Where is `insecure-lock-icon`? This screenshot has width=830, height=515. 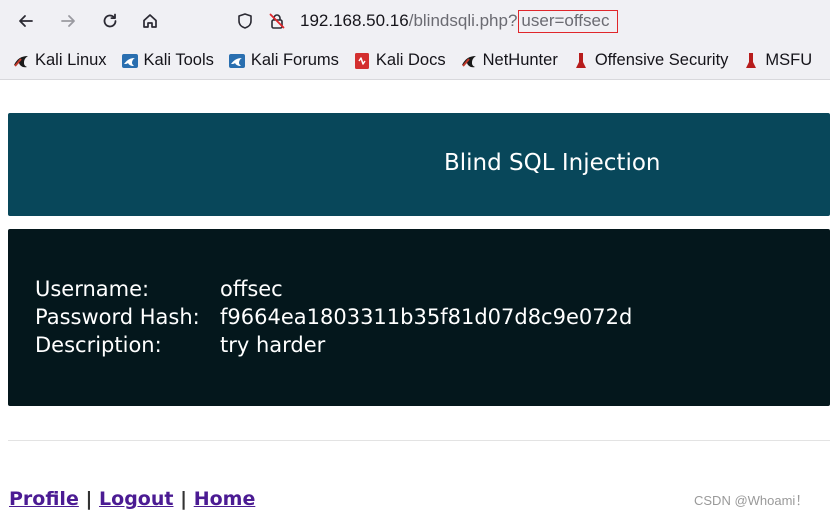
insecure-lock-icon is located at coordinates (277, 21).